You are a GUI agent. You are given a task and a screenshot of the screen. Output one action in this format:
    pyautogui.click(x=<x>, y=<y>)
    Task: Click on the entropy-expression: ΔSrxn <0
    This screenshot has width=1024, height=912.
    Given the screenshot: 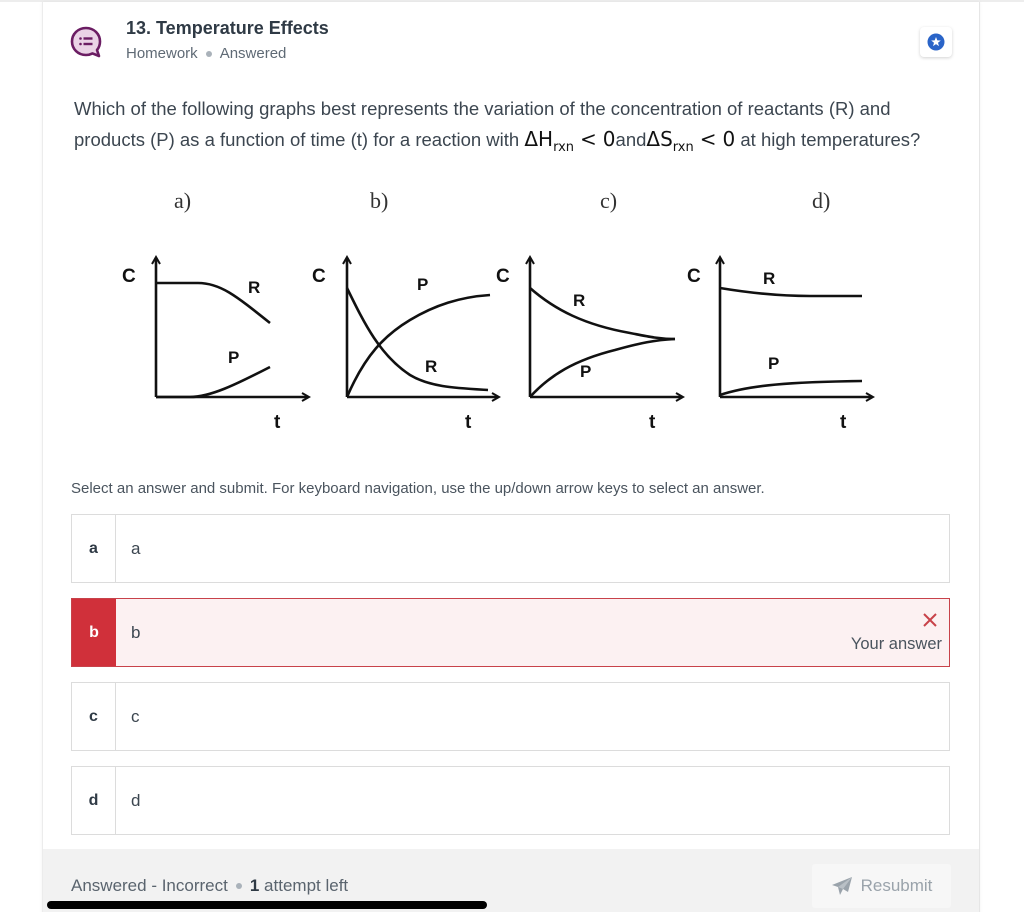 What is the action you would take?
    pyautogui.click(x=691, y=141)
    